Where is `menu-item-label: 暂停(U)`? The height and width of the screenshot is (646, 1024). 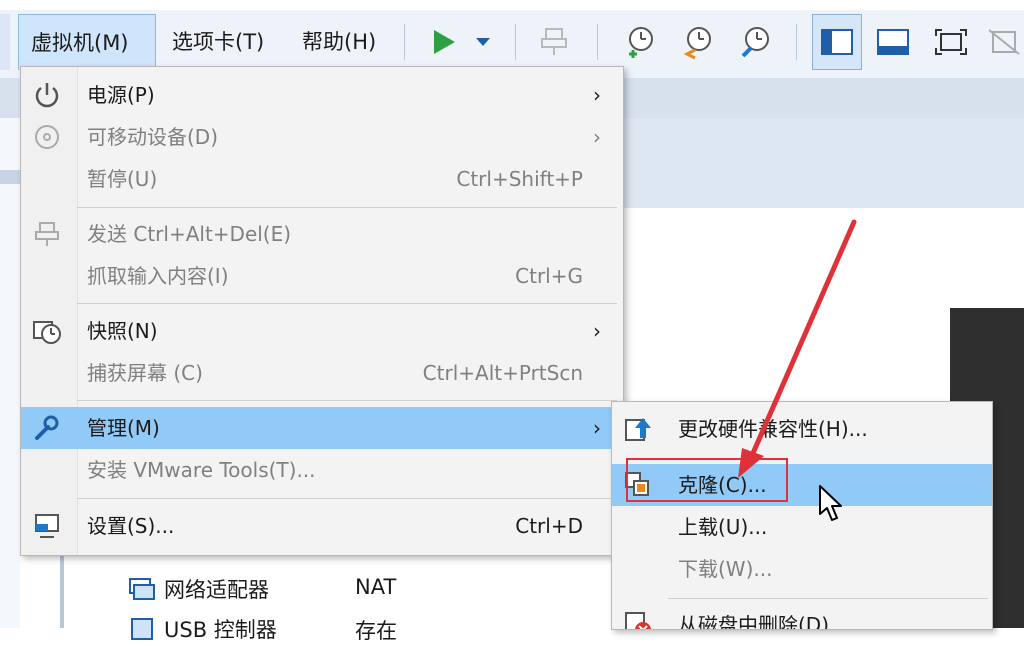
menu-item-label: 暂停(U) is located at coordinates (122, 179).